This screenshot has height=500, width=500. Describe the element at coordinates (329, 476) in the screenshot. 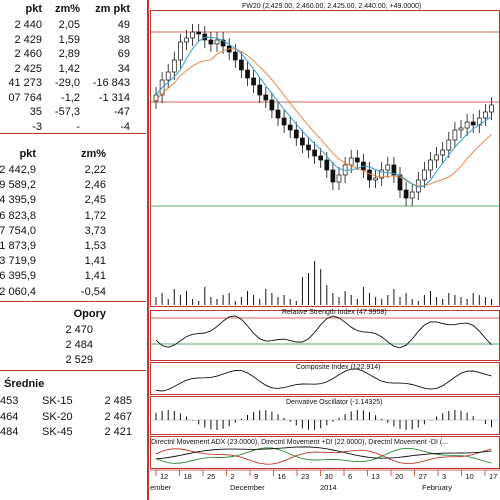

I see `date-tick-label: 30` at that location.